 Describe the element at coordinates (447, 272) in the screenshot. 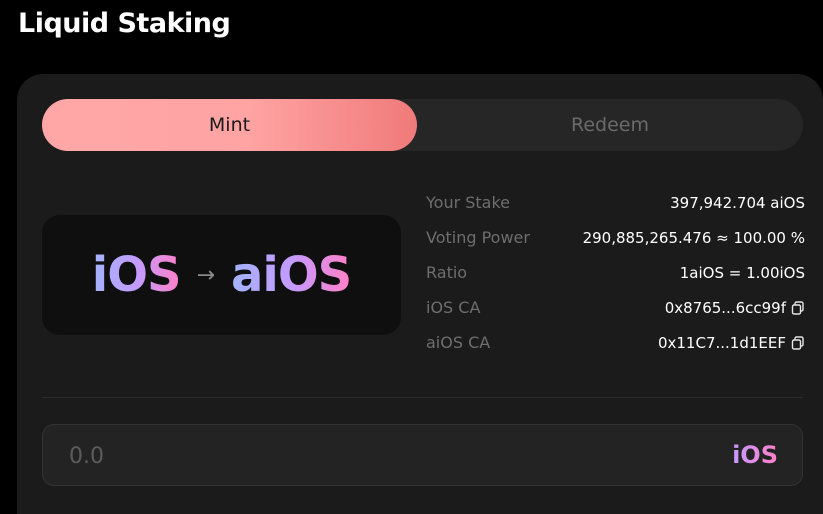

I see `stat-label: Ratio` at that location.